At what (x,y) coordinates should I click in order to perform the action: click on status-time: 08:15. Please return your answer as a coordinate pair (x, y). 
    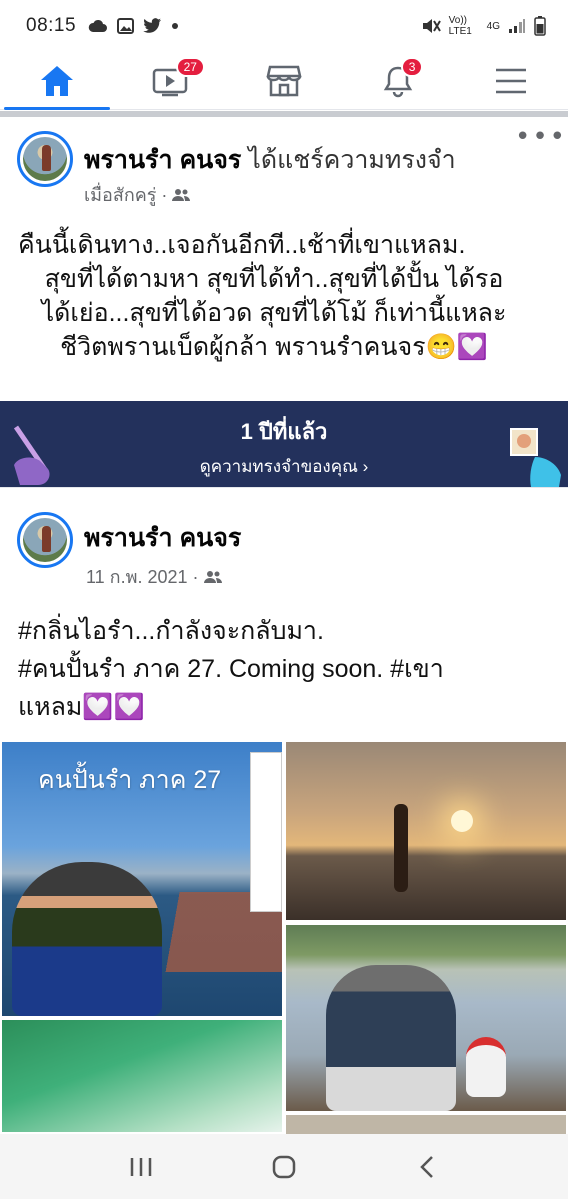
    Looking at the image, I should click on (51, 25).